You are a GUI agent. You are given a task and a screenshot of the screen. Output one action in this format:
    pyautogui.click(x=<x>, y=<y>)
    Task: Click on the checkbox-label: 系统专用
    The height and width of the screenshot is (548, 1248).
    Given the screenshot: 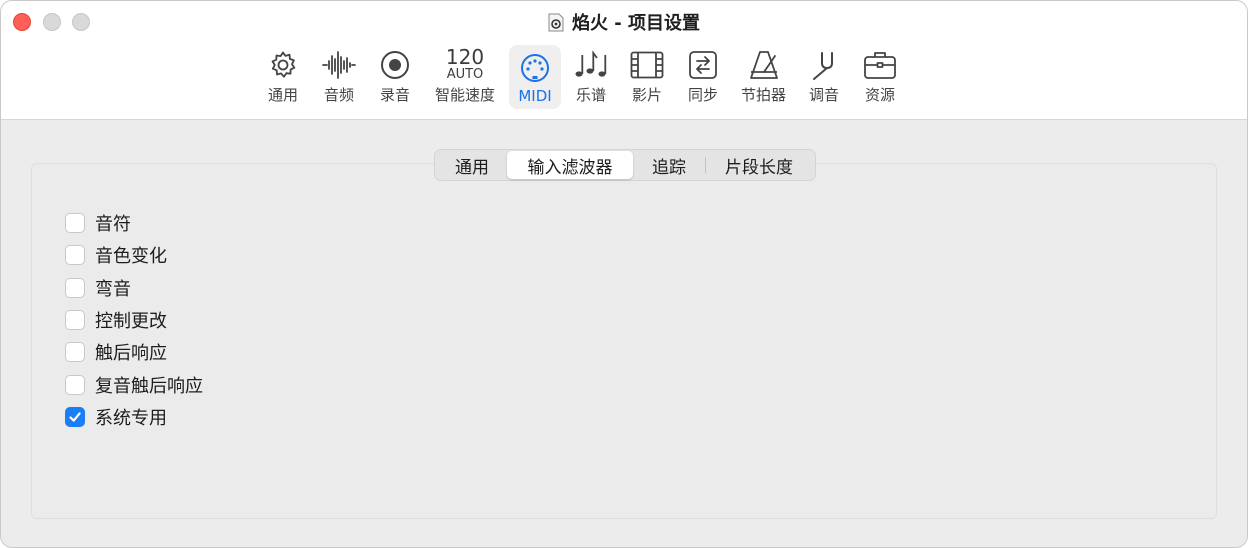 What is the action you would take?
    pyautogui.click(x=131, y=418)
    